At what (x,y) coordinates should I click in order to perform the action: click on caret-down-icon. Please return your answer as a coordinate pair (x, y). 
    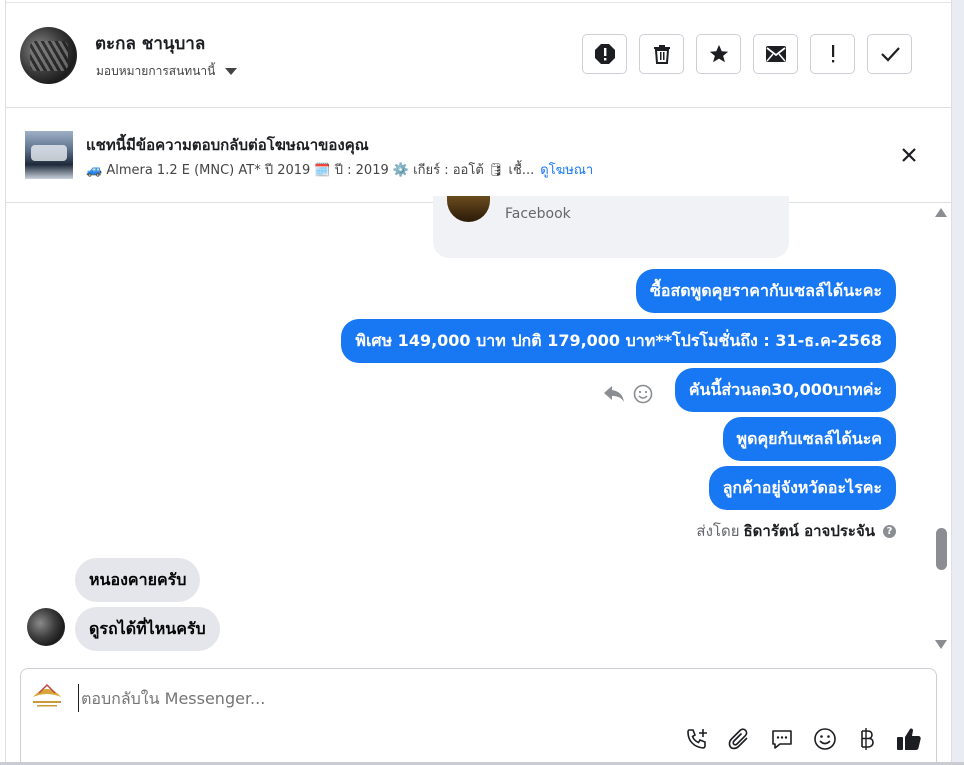
    Looking at the image, I should click on (231, 71).